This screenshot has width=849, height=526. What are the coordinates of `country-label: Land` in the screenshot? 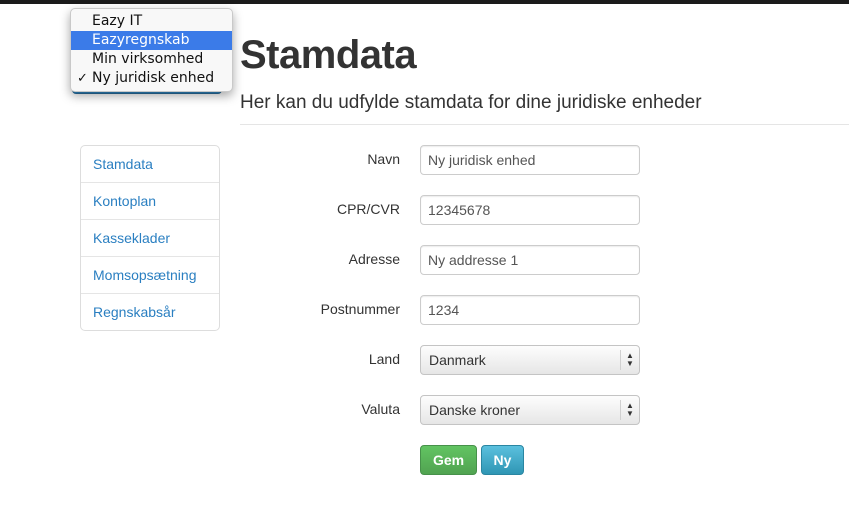 It's located at (384, 359).